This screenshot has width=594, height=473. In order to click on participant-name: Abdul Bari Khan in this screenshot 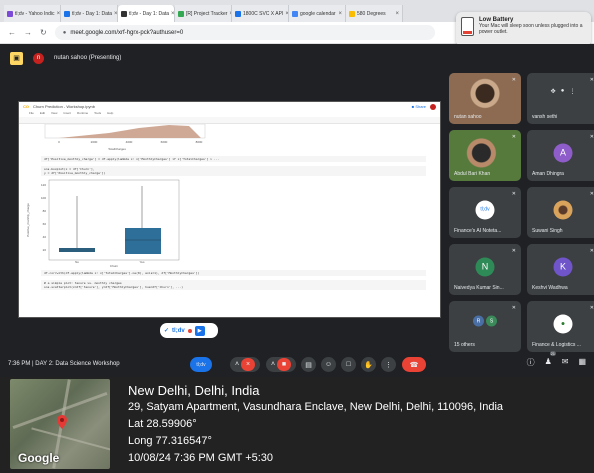, I will do `click(472, 174)`.